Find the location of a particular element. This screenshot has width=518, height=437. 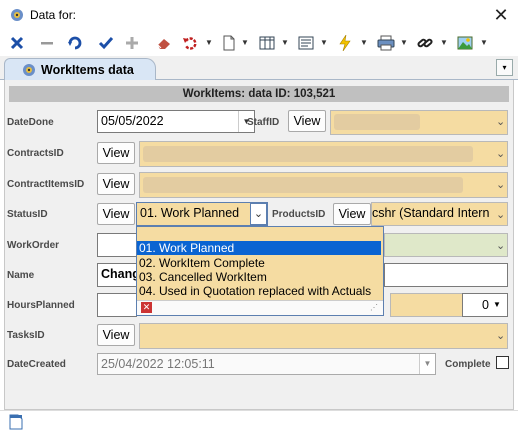

label-status-id: StatusID is located at coordinates (27, 214).